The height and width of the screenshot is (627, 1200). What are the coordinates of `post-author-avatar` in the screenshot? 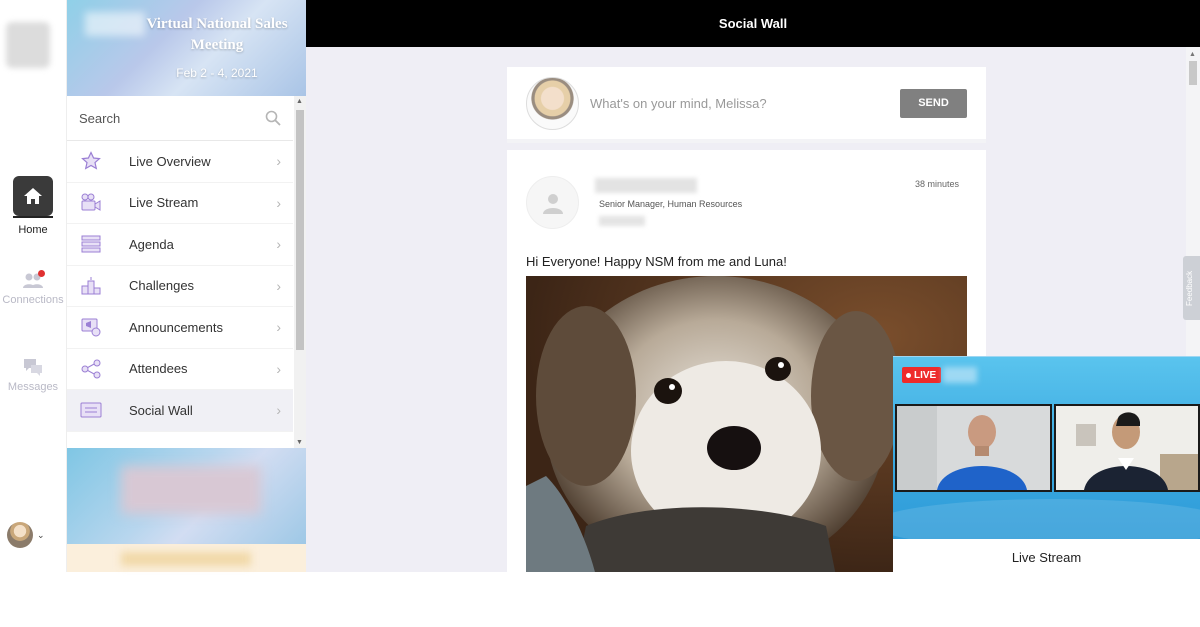 It's located at (552, 202).